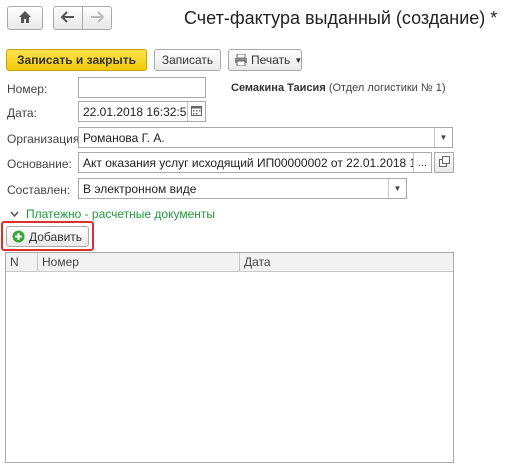 Image resolution: width=516 pixels, height=467 pixels. Describe the element at coordinates (265, 137) in the screenshot. I see `organization-field: Романова Г. А. ▼` at that location.